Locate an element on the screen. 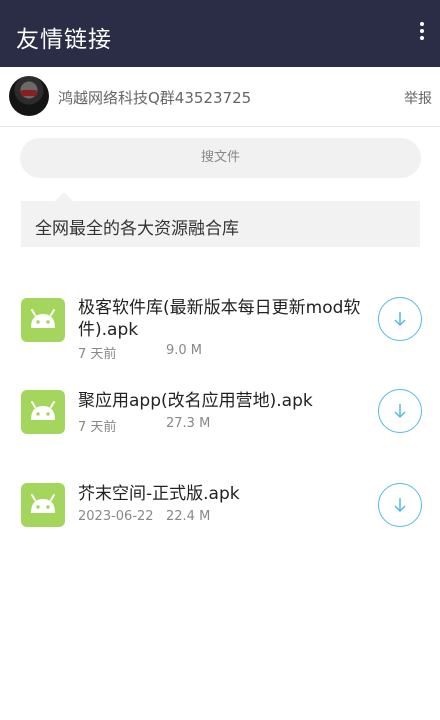 The image size is (440, 720). search-files-button: 搜文件 is located at coordinates (220, 158).